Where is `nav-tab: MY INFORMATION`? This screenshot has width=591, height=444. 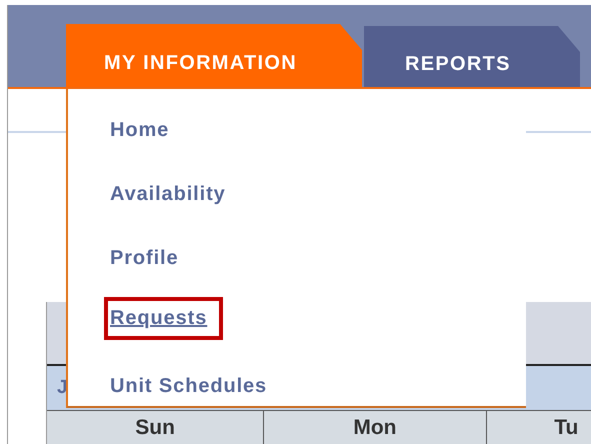 nav-tab: MY INFORMATION is located at coordinates (214, 55).